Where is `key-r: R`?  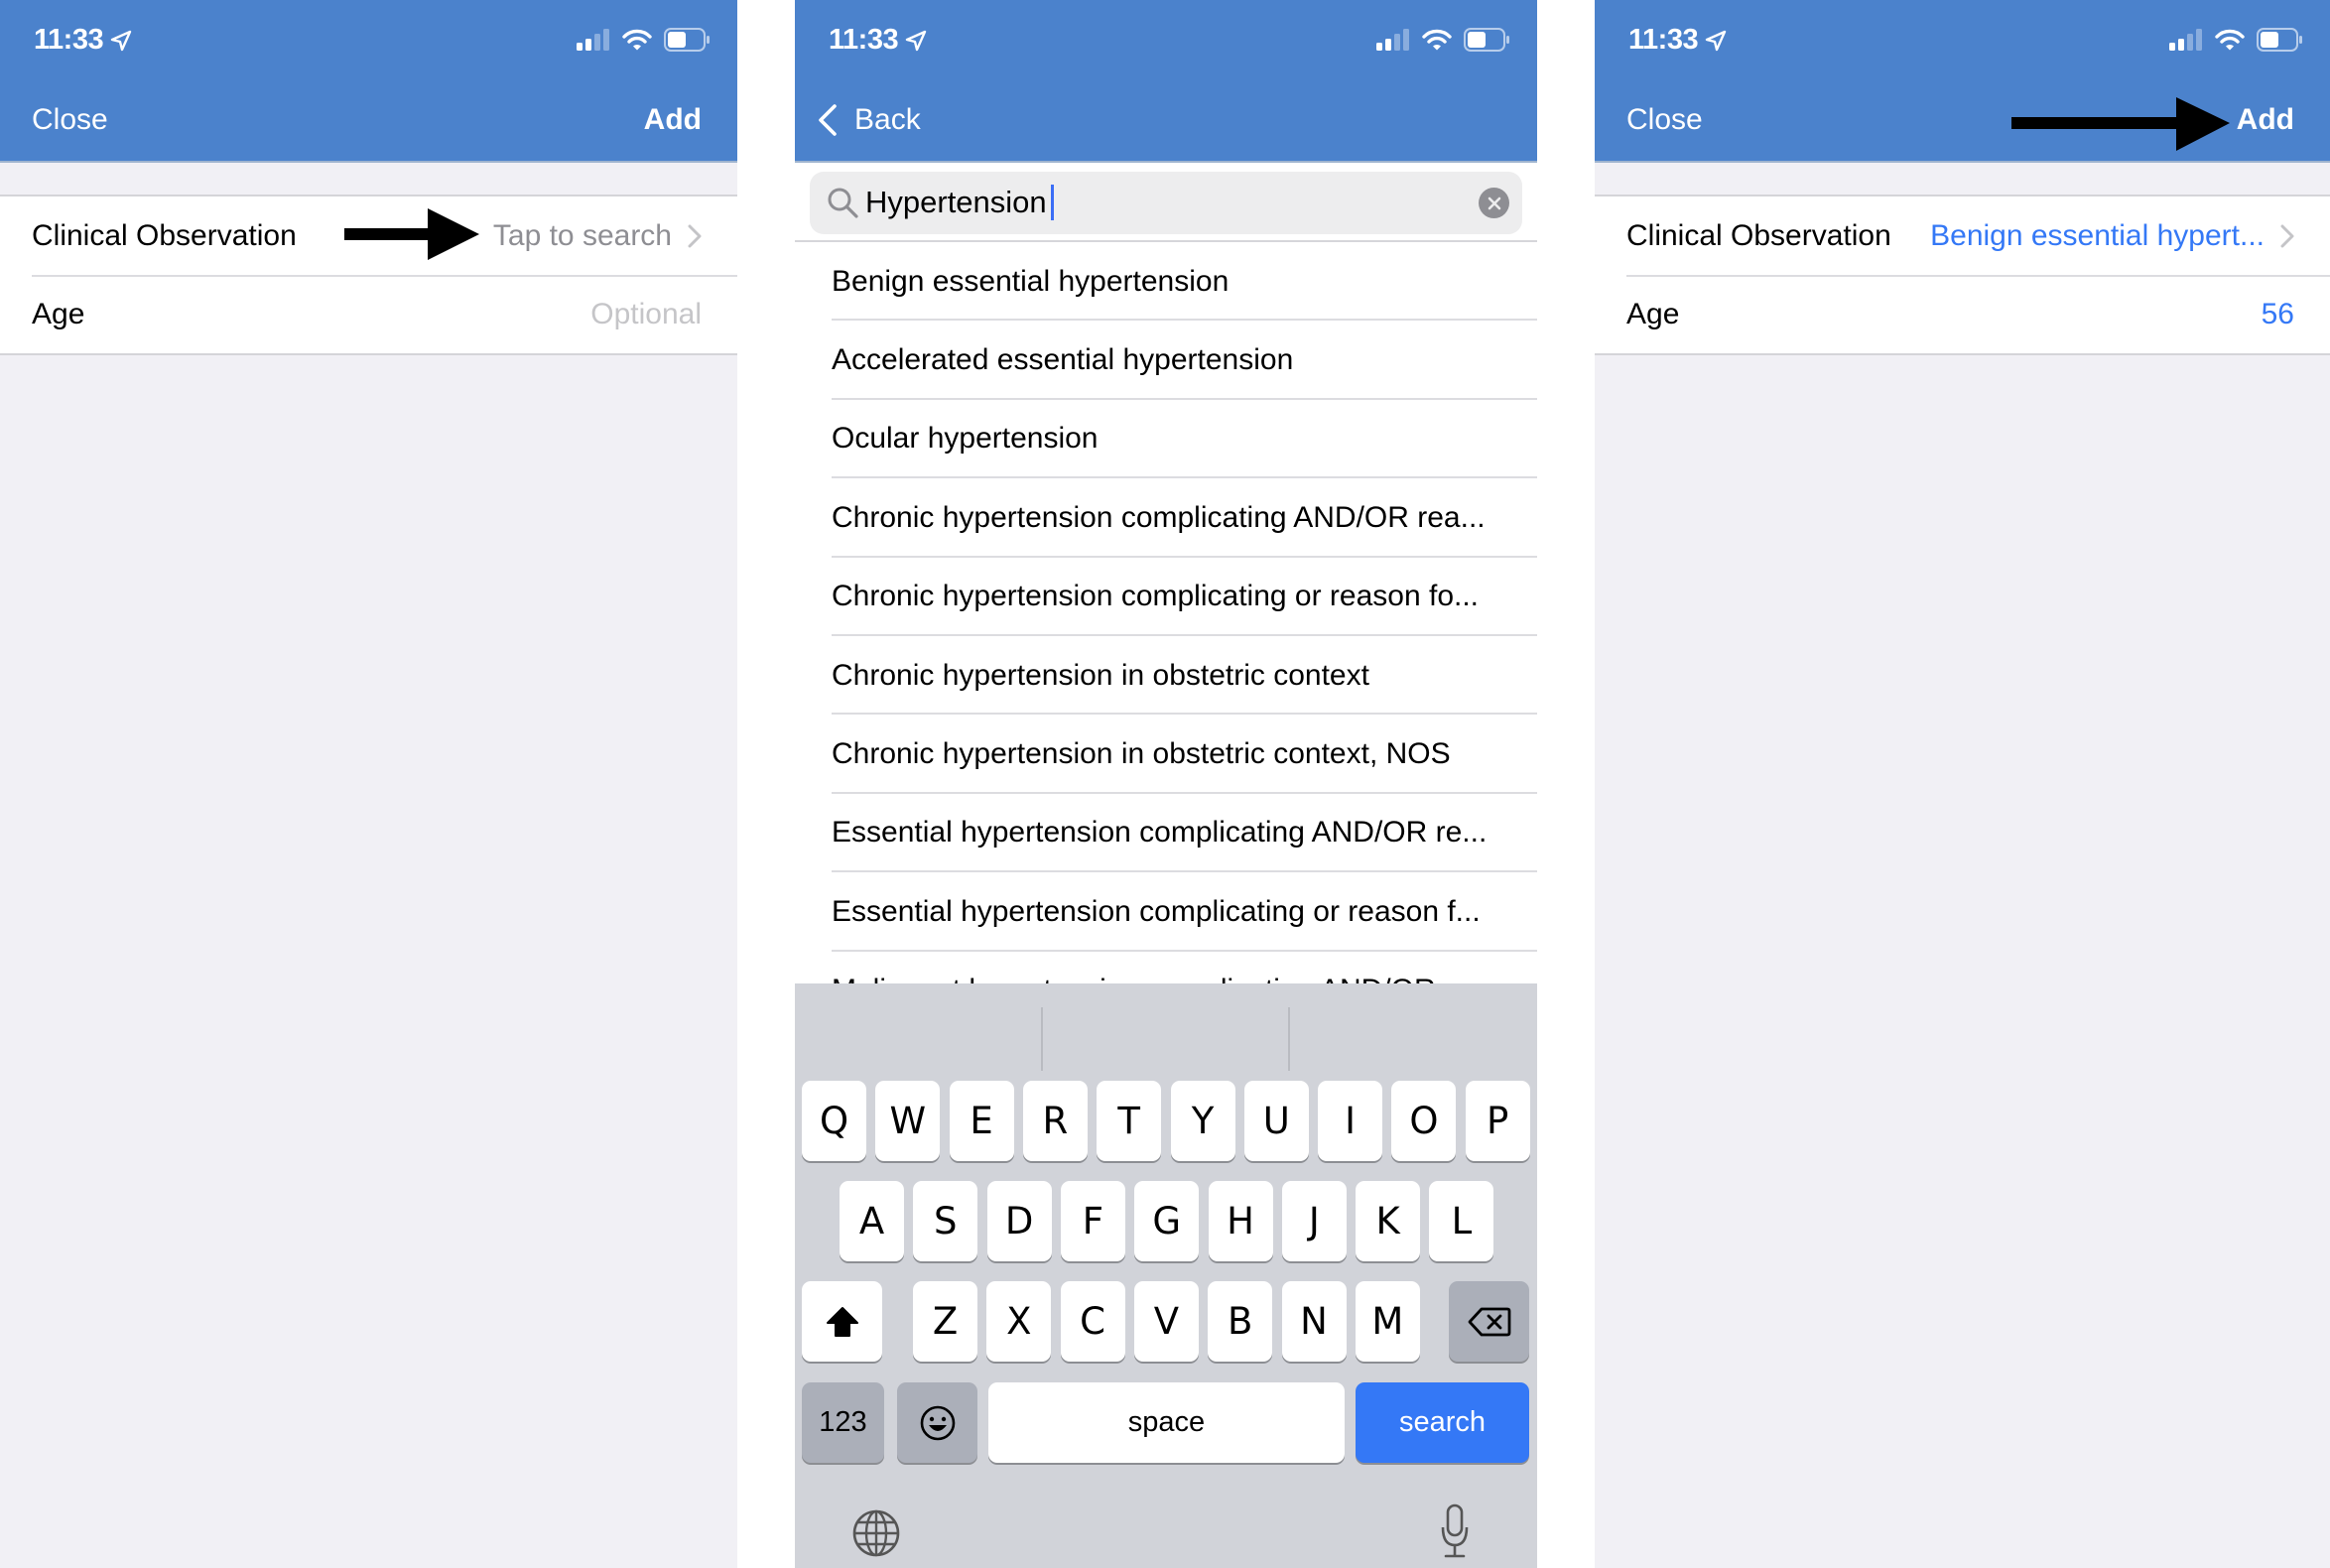
key-r: R is located at coordinates (1055, 1121).